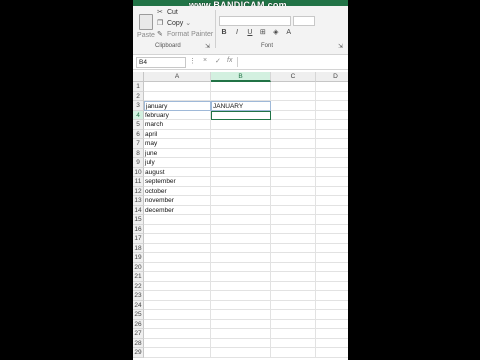 This screenshot has width=480, height=360. Describe the element at coordinates (177, 77) in the screenshot. I see `column-header-A: A` at that location.